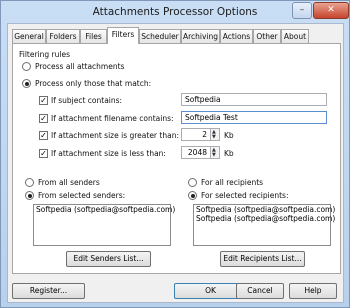 The image size is (350, 308). What do you see at coordinates (69, 182) in the screenshot?
I see `all-senders-label: From all senders` at bounding box center [69, 182].